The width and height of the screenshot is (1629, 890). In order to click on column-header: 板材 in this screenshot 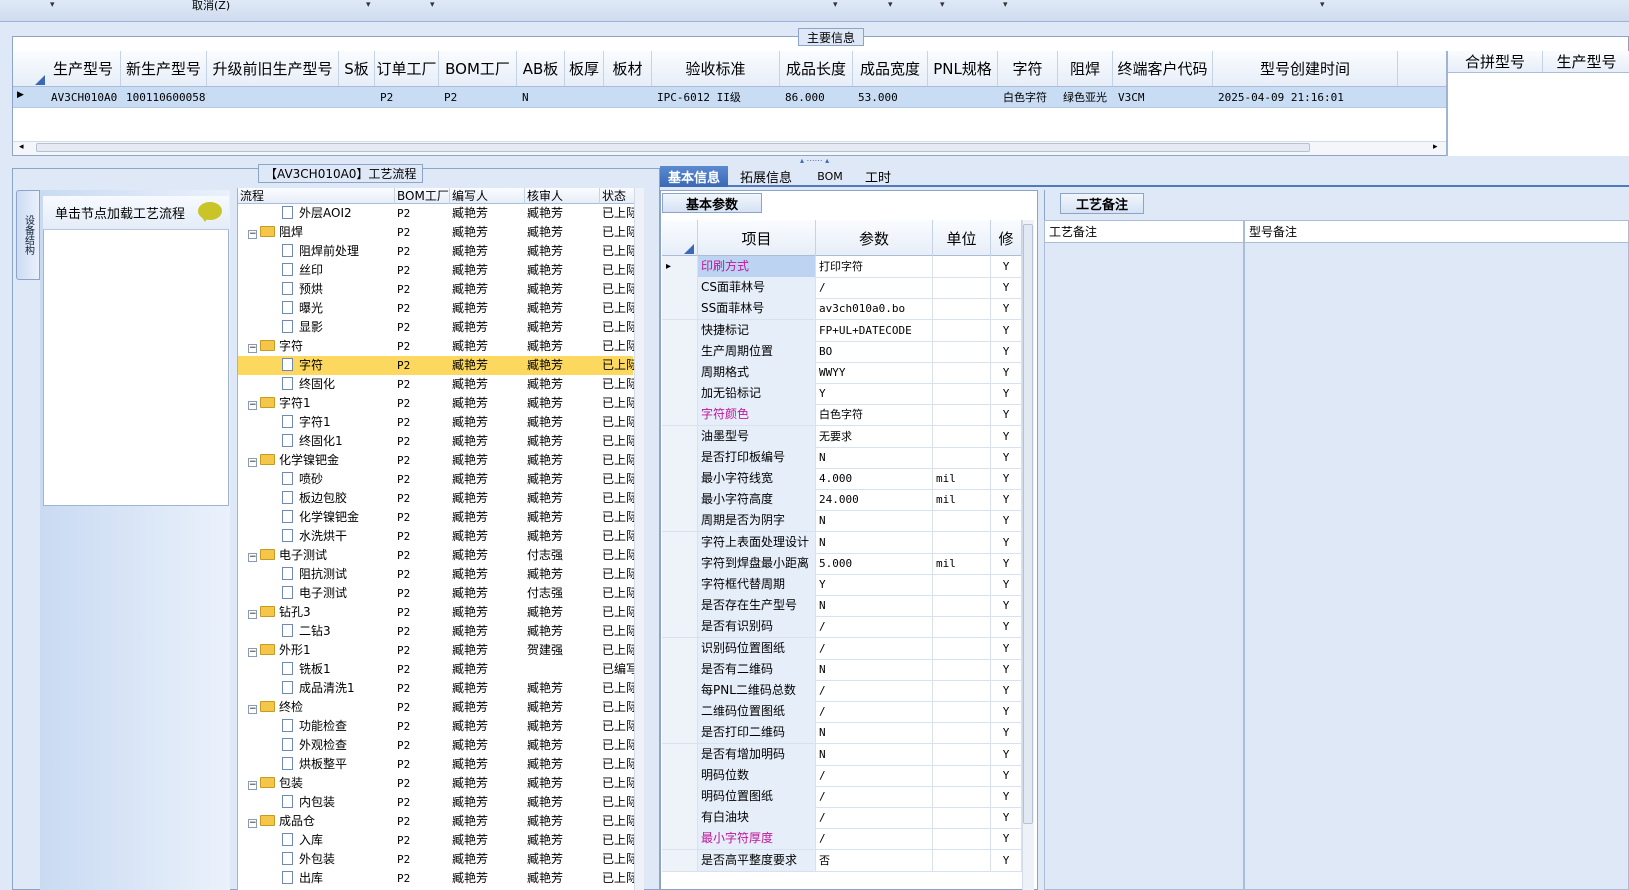, I will do `click(628, 68)`.